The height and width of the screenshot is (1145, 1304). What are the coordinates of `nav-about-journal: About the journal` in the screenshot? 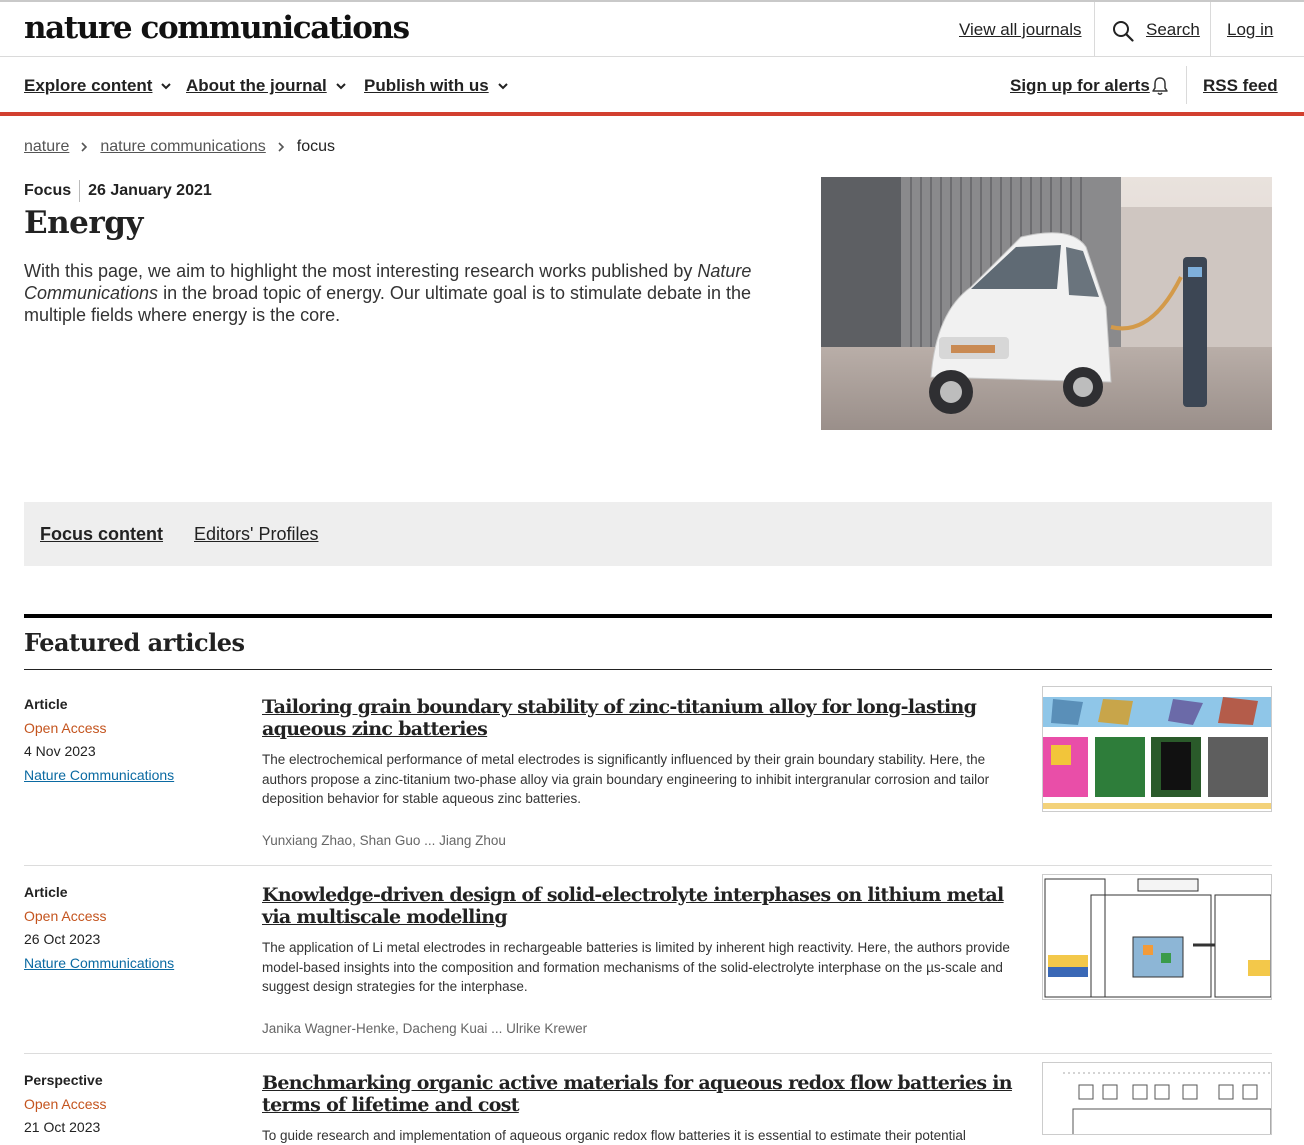 It's located at (266, 86).